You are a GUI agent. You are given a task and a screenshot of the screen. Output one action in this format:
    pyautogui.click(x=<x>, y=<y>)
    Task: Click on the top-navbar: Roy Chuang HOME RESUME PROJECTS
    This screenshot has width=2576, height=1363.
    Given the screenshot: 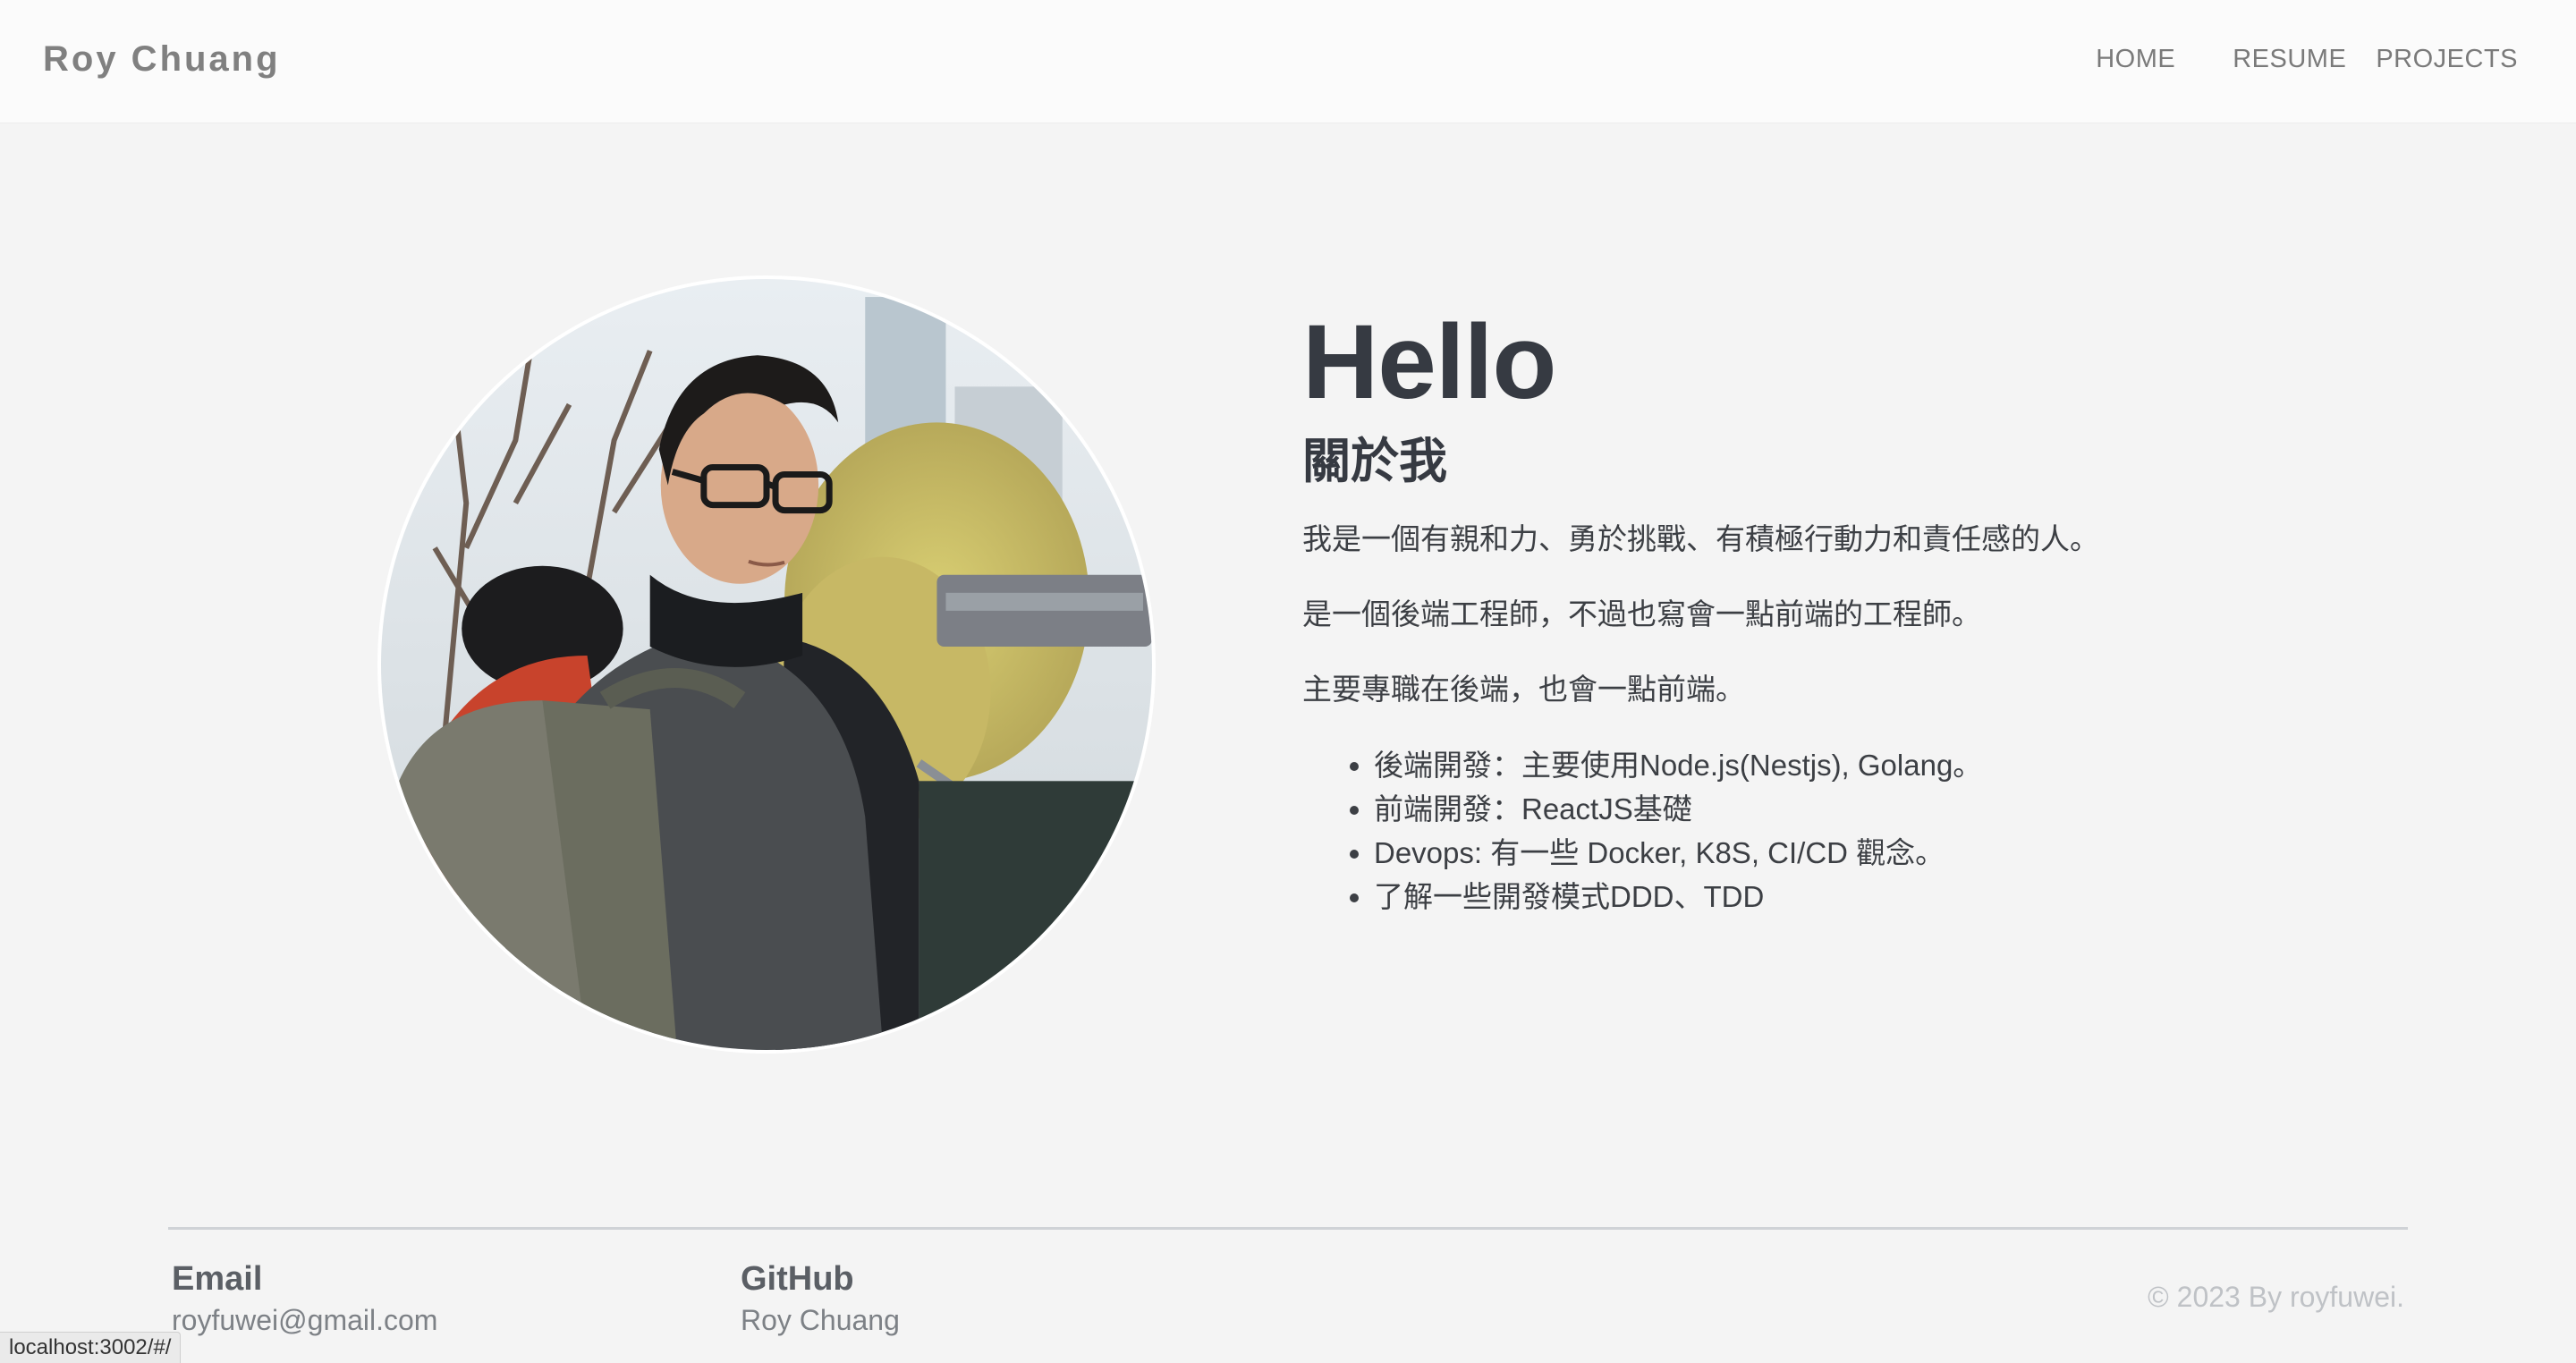 What is the action you would take?
    pyautogui.click(x=1288, y=62)
    